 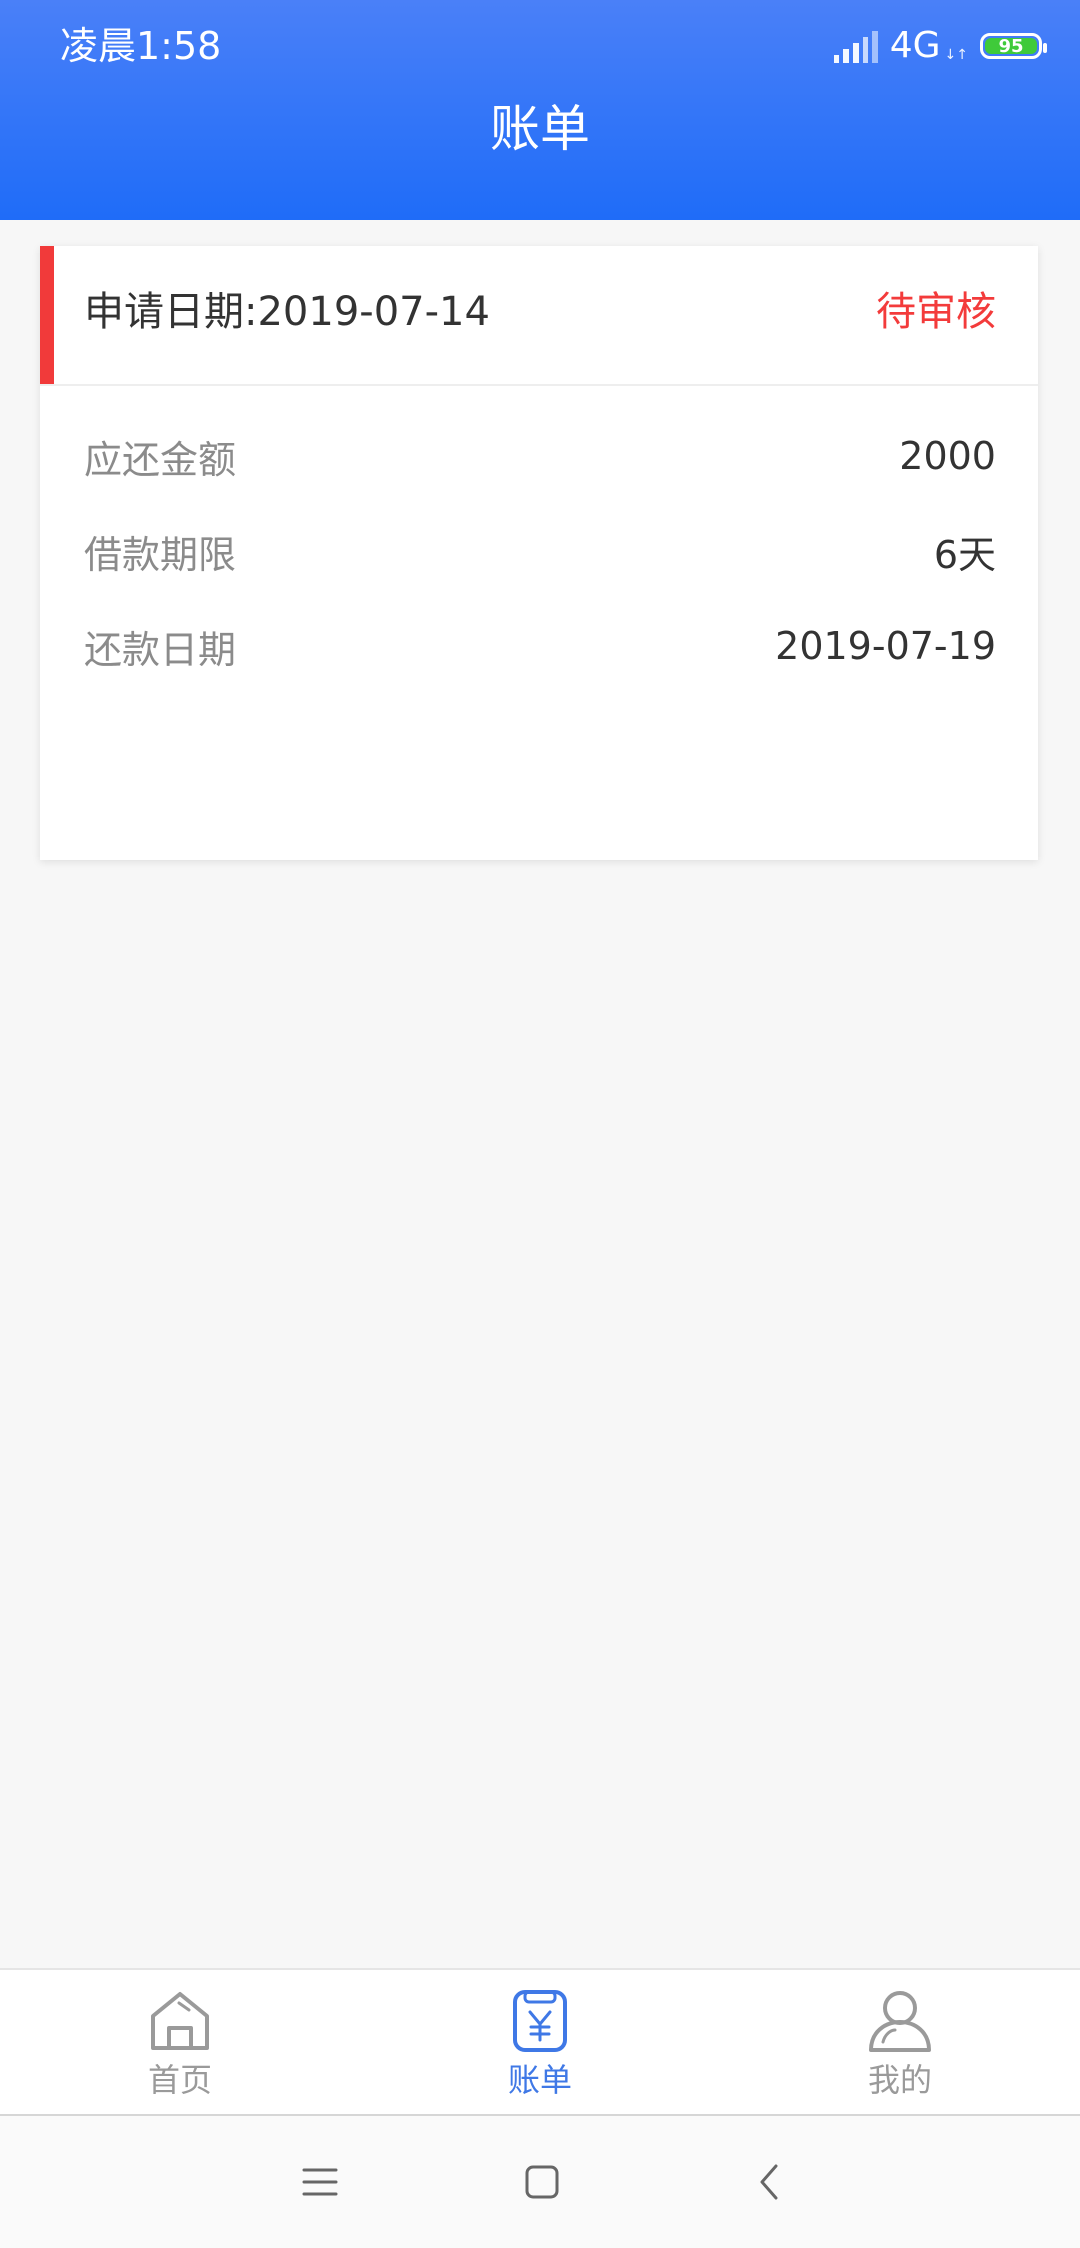 What do you see at coordinates (47, 315) in the screenshot?
I see `status-accent-bar` at bounding box center [47, 315].